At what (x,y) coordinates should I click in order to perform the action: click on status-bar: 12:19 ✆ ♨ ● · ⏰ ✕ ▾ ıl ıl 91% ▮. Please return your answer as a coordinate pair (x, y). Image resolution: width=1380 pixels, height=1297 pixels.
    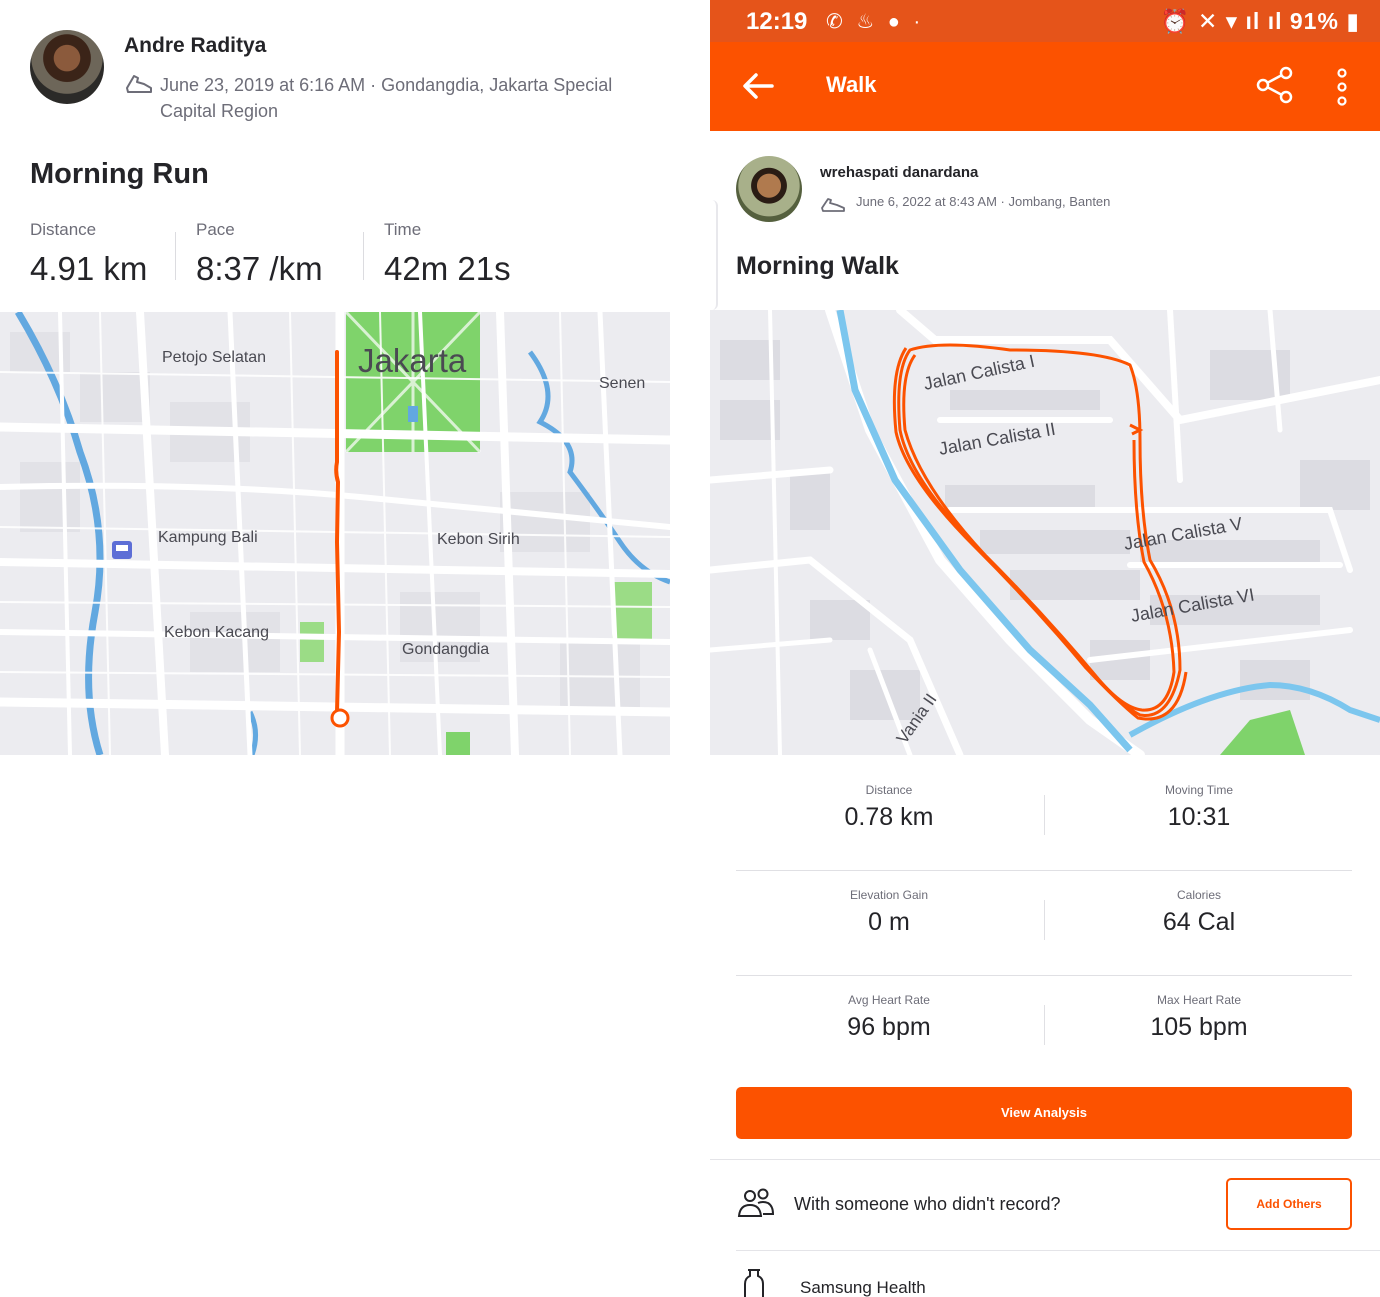
    Looking at the image, I should click on (1045, 21).